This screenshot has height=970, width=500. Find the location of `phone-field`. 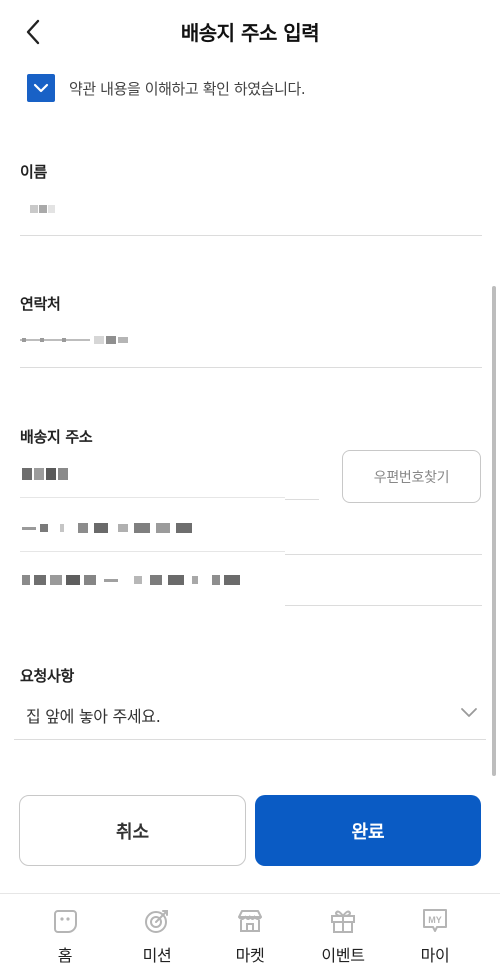

phone-field is located at coordinates (75, 337).